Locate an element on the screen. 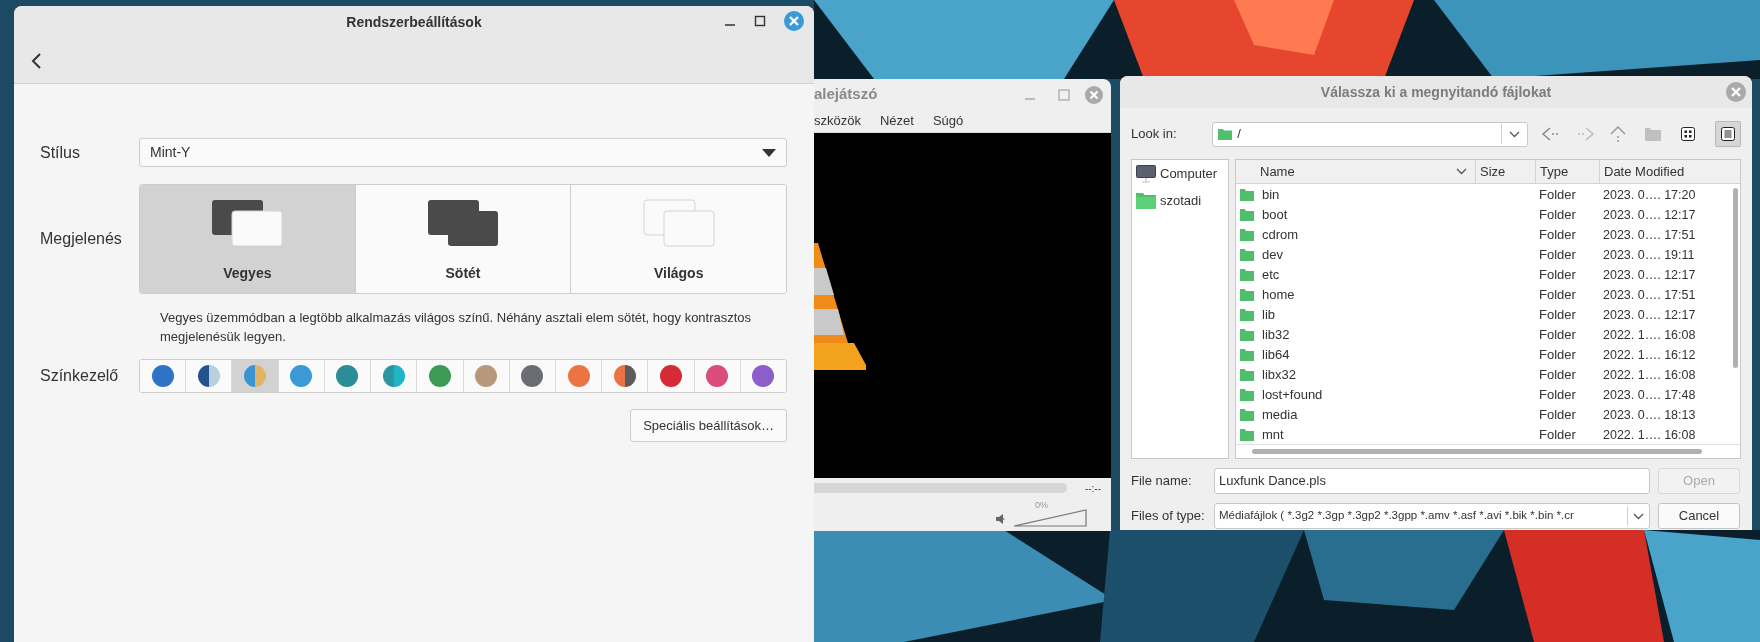 Image resolution: width=1760 pixels, height=642 pixels. window-title: Rendszerbeállítások is located at coordinates (414, 22).